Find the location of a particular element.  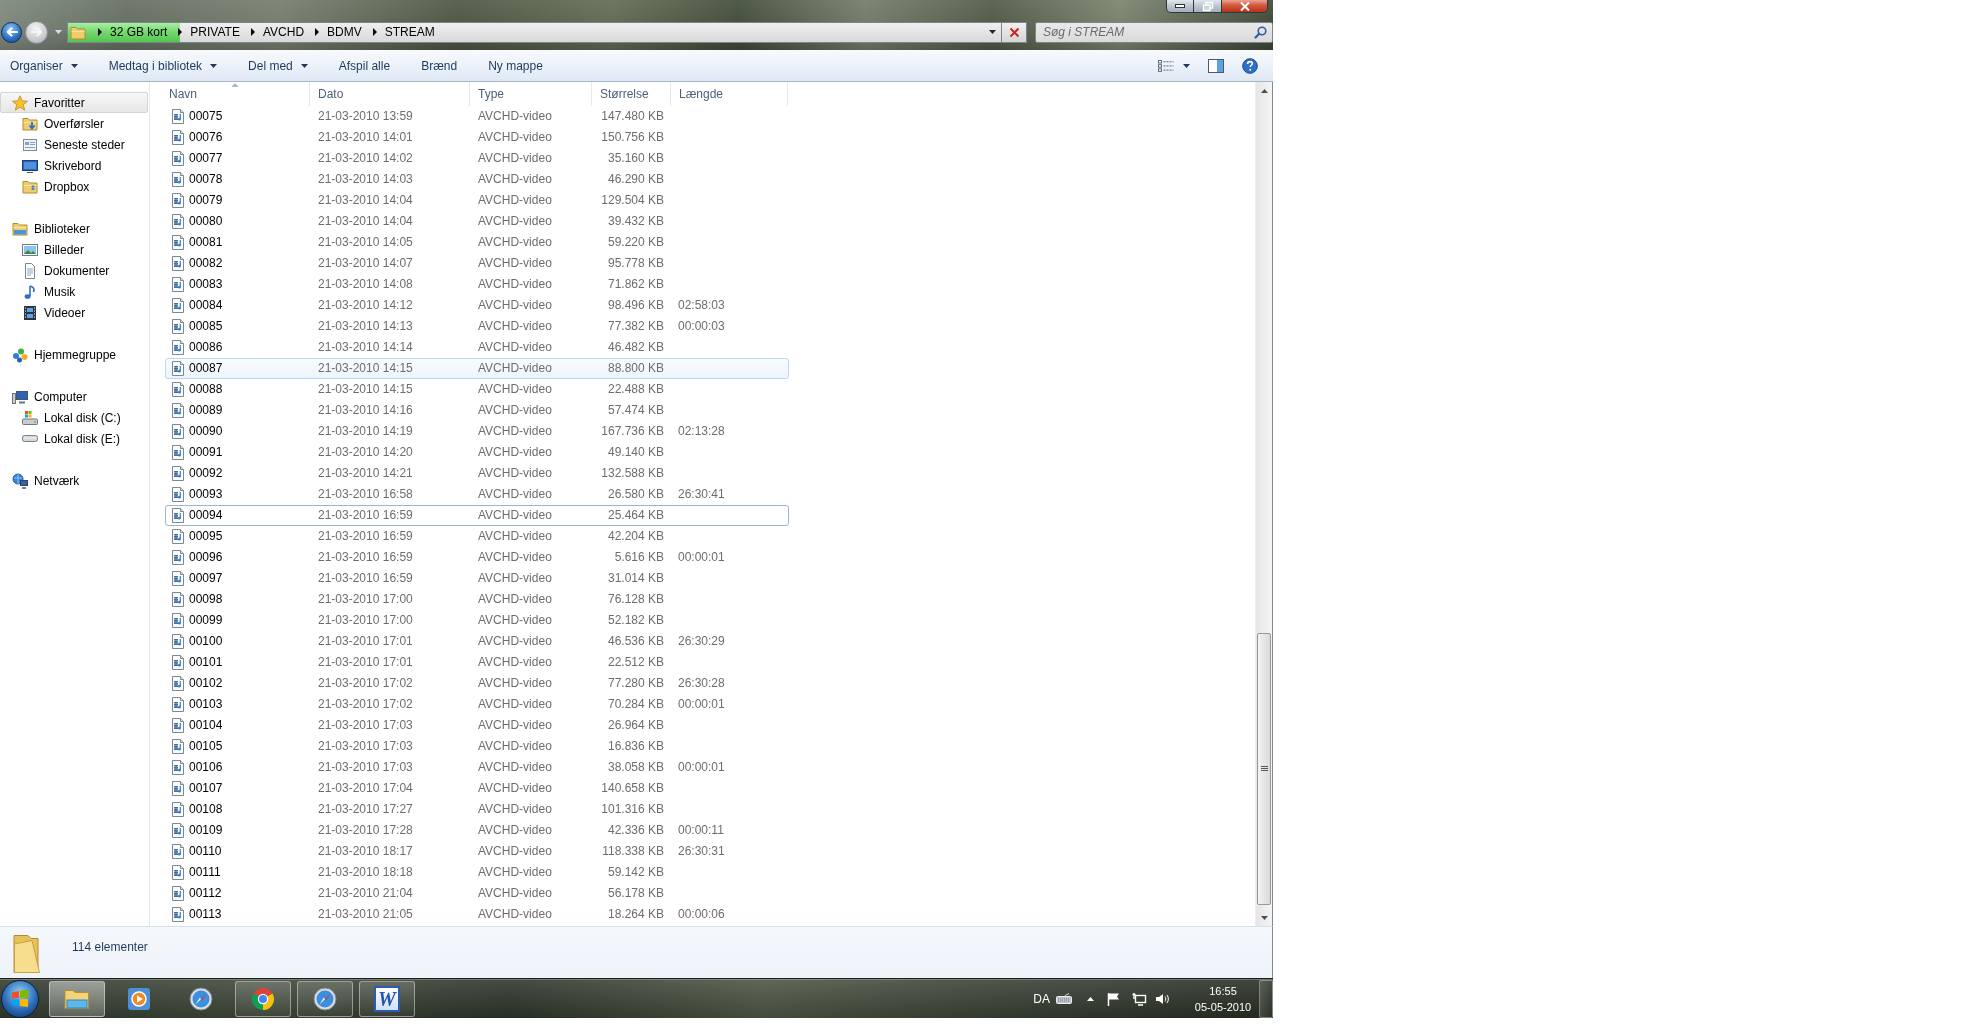

file-name: 00093 is located at coordinates (206, 494).